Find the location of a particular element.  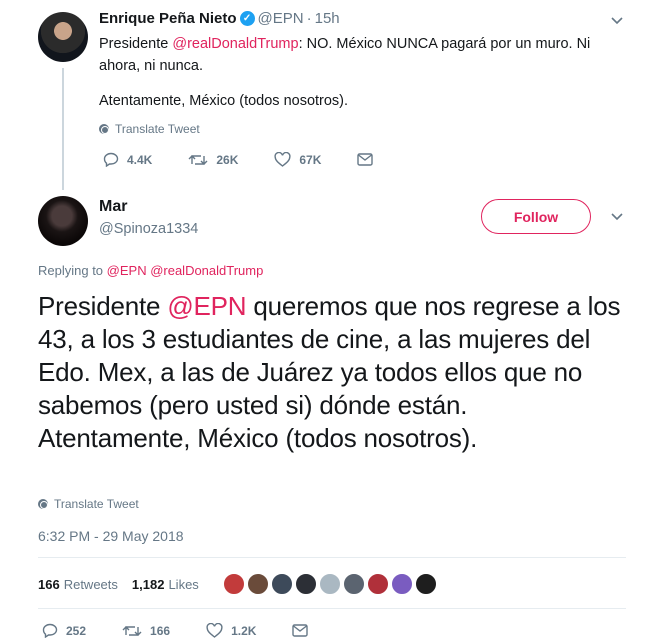

like-stat-label: Likes is located at coordinates (183, 584).